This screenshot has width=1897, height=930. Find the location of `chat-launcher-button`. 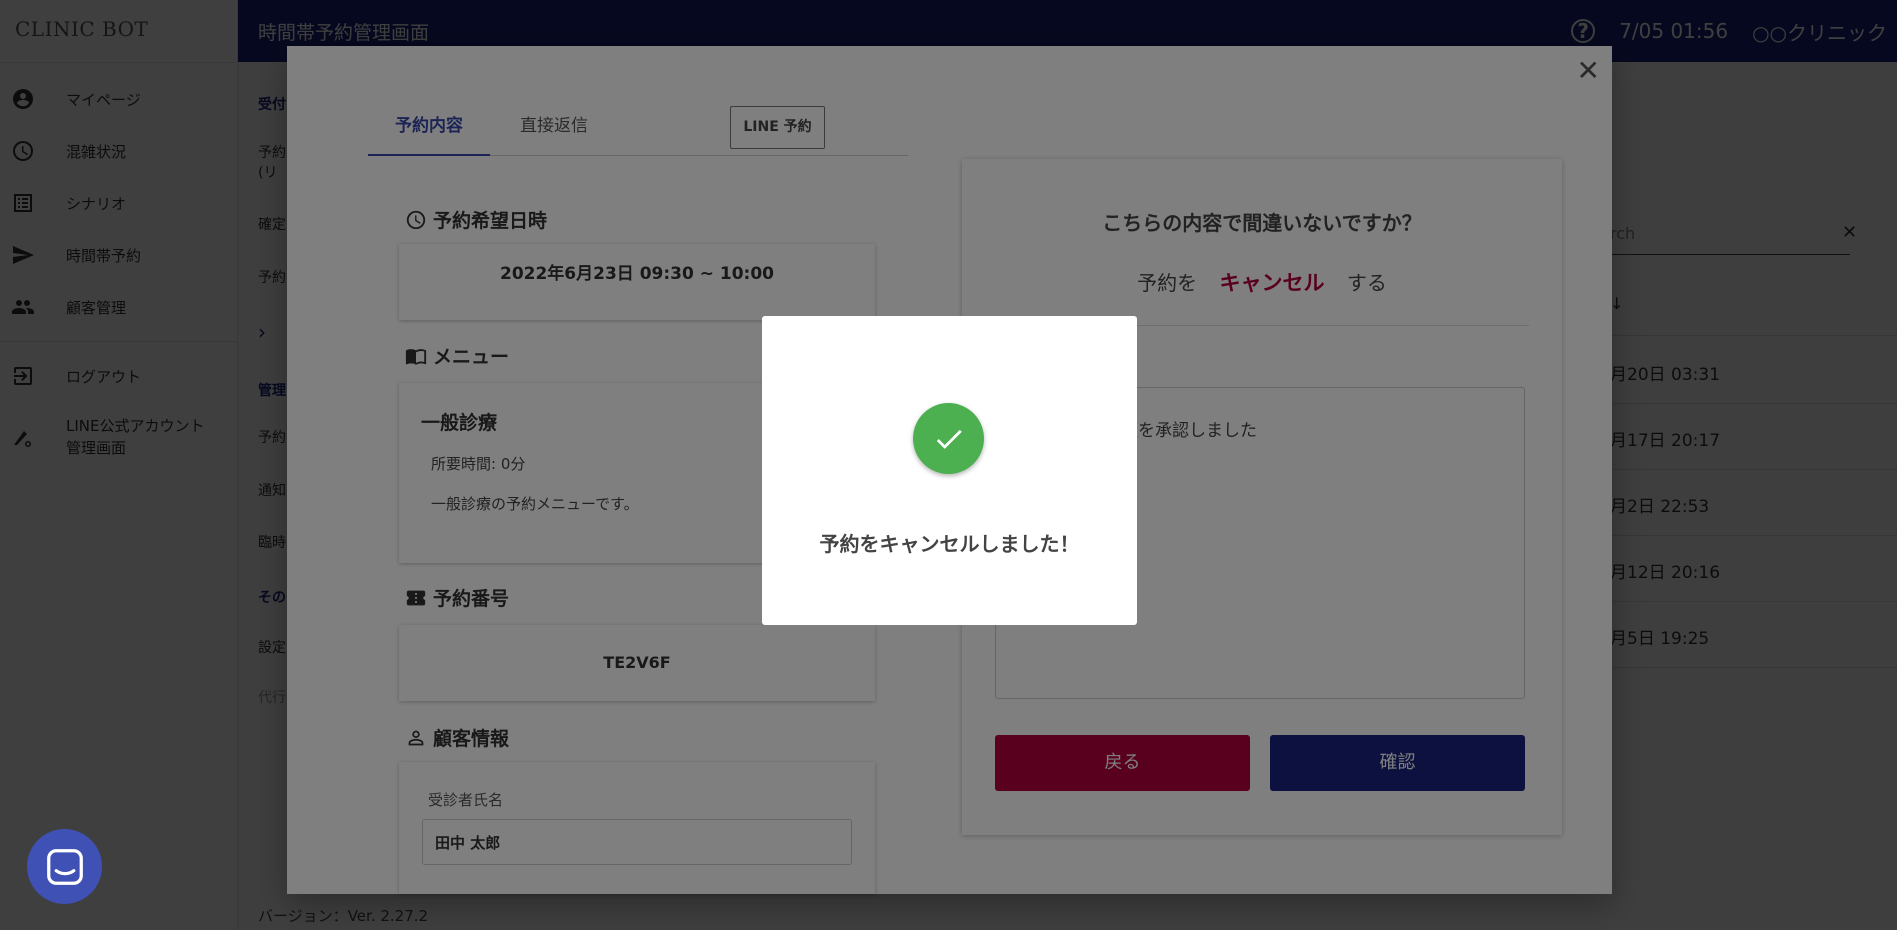

chat-launcher-button is located at coordinates (64, 866).